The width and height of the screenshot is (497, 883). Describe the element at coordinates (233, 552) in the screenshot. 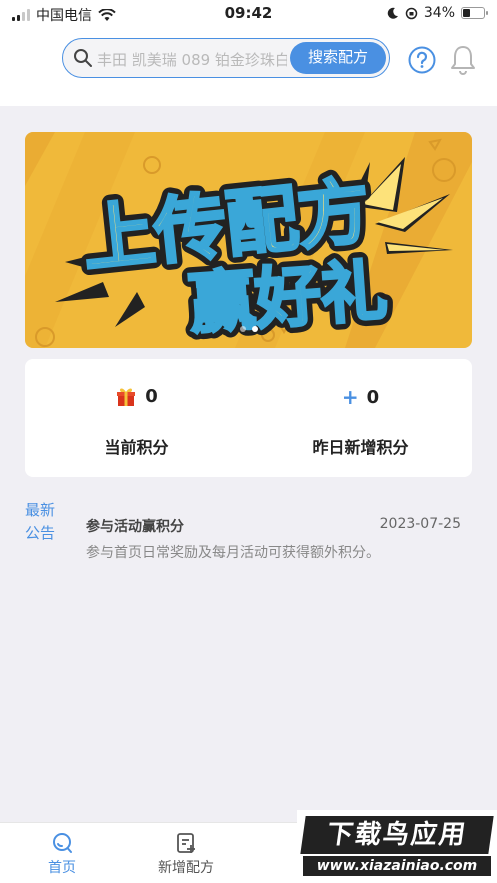

I see `notice-body: 参与首页日常奖励及每月活动可获得额外积分。` at that location.